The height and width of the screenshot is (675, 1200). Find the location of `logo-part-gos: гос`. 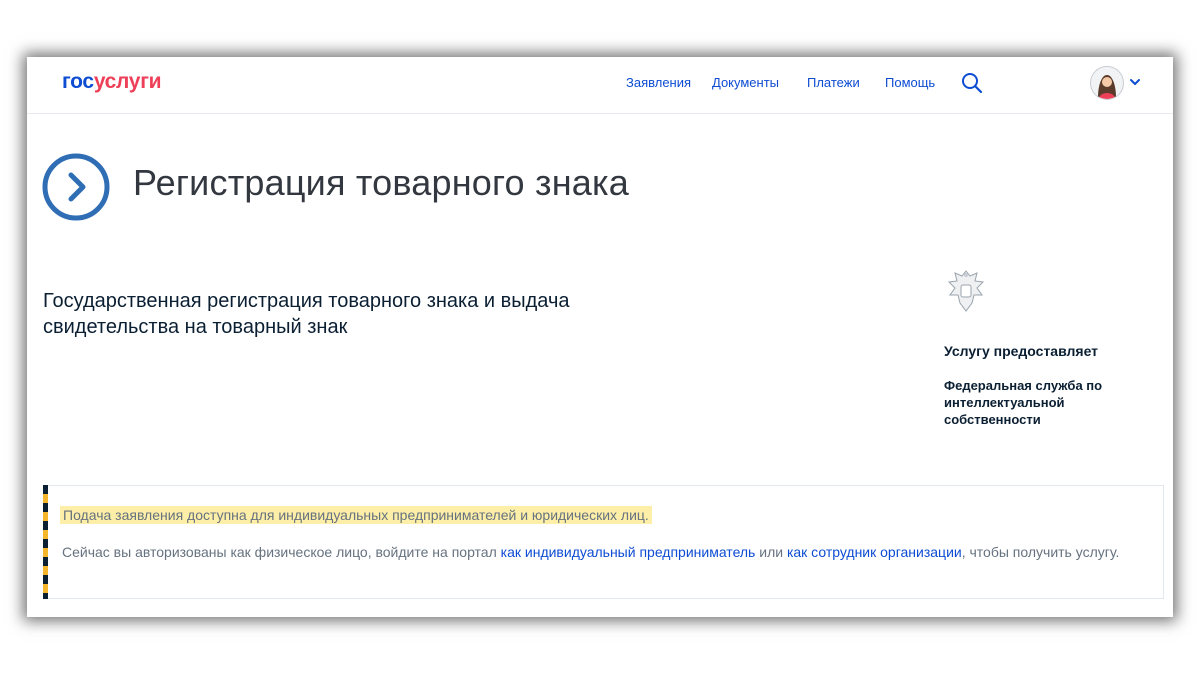

logo-part-gos: гос is located at coordinates (78, 81).